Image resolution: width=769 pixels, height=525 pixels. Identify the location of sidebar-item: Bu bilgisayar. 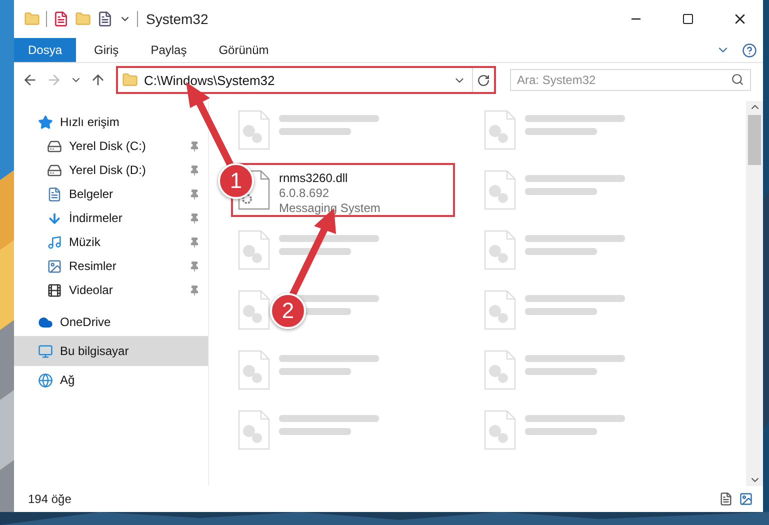
(111, 351).